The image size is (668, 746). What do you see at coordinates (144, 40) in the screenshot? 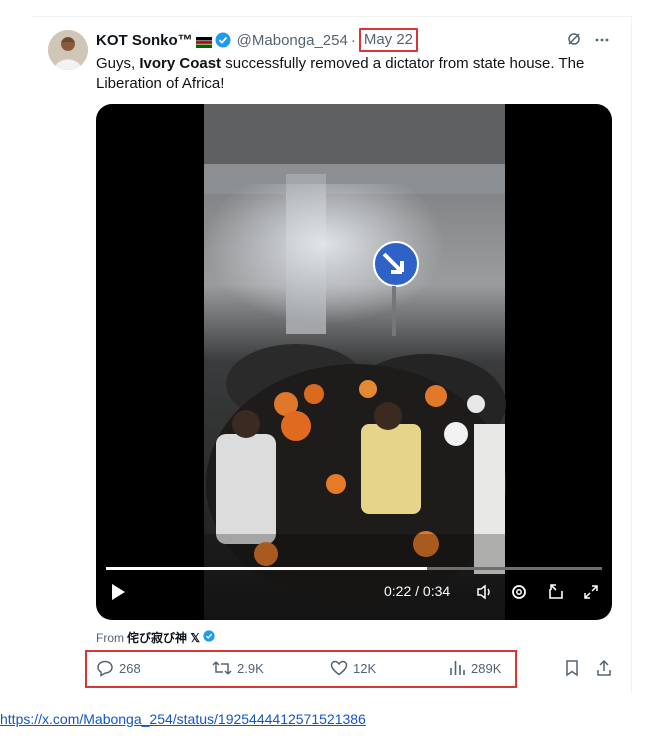
I see `display-name: KOT Sonko™` at bounding box center [144, 40].